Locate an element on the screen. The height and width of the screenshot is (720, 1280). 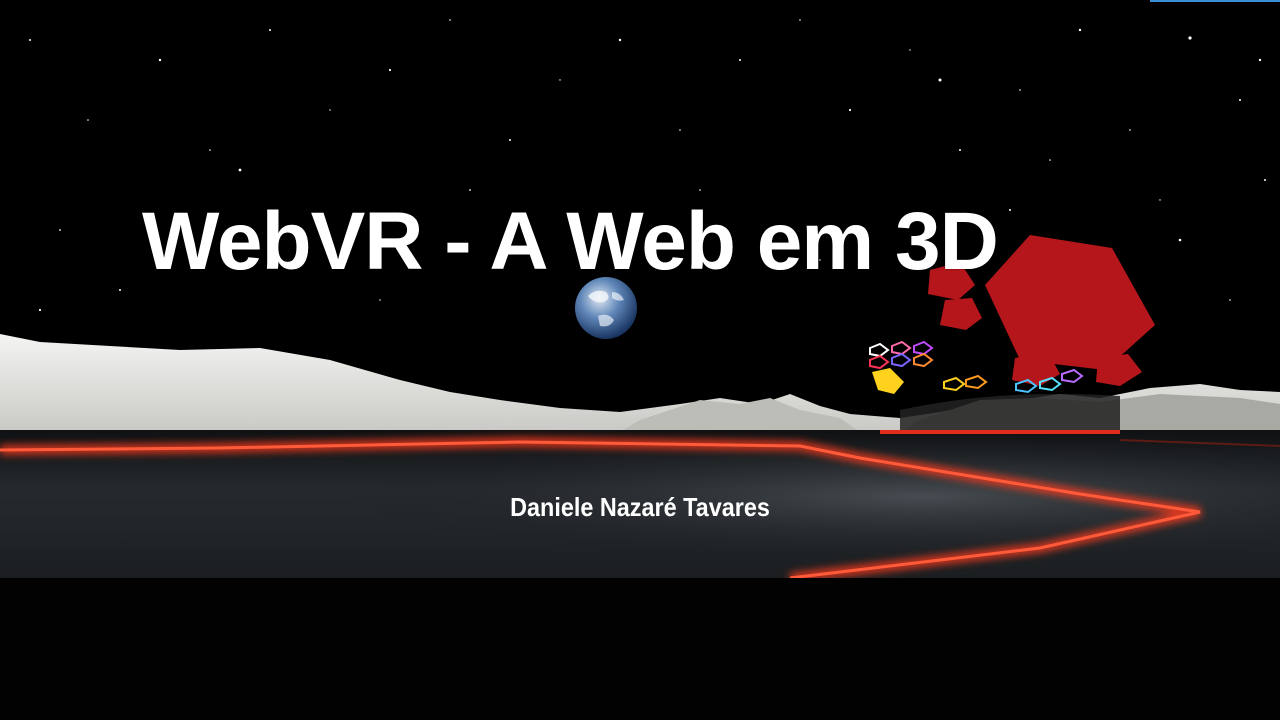
slide-title: WebVR - A Web em 3D is located at coordinates (570, 241).